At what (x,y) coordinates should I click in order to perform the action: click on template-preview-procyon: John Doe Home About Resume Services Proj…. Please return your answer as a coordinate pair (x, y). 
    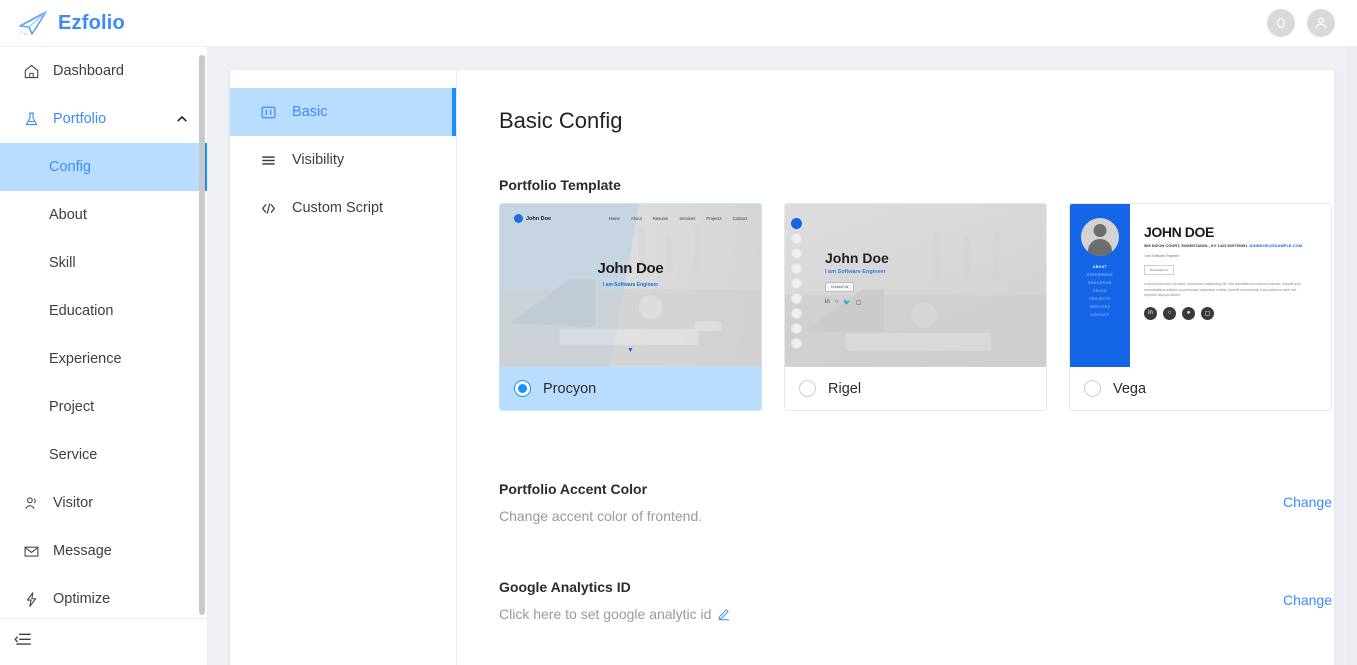
    Looking at the image, I should click on (630, 285).